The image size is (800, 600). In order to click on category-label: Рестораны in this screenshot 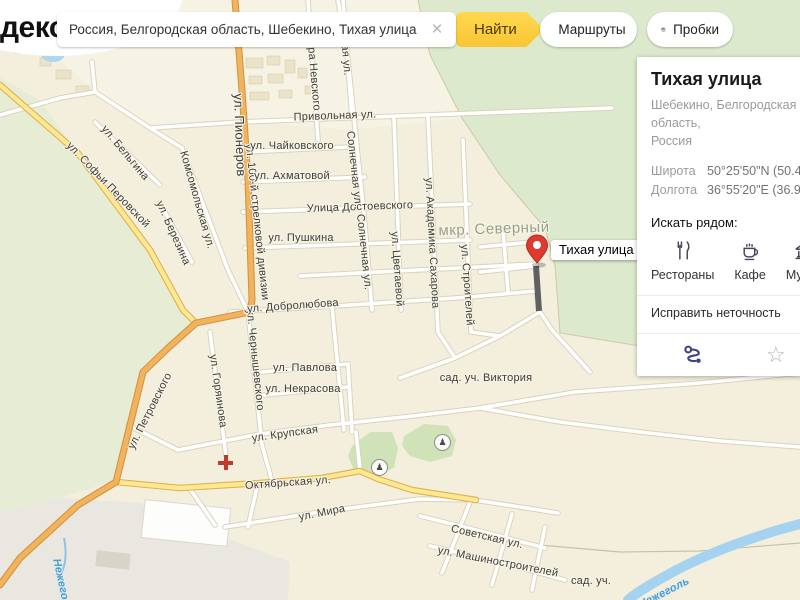, I will do `click(683, 274)`.